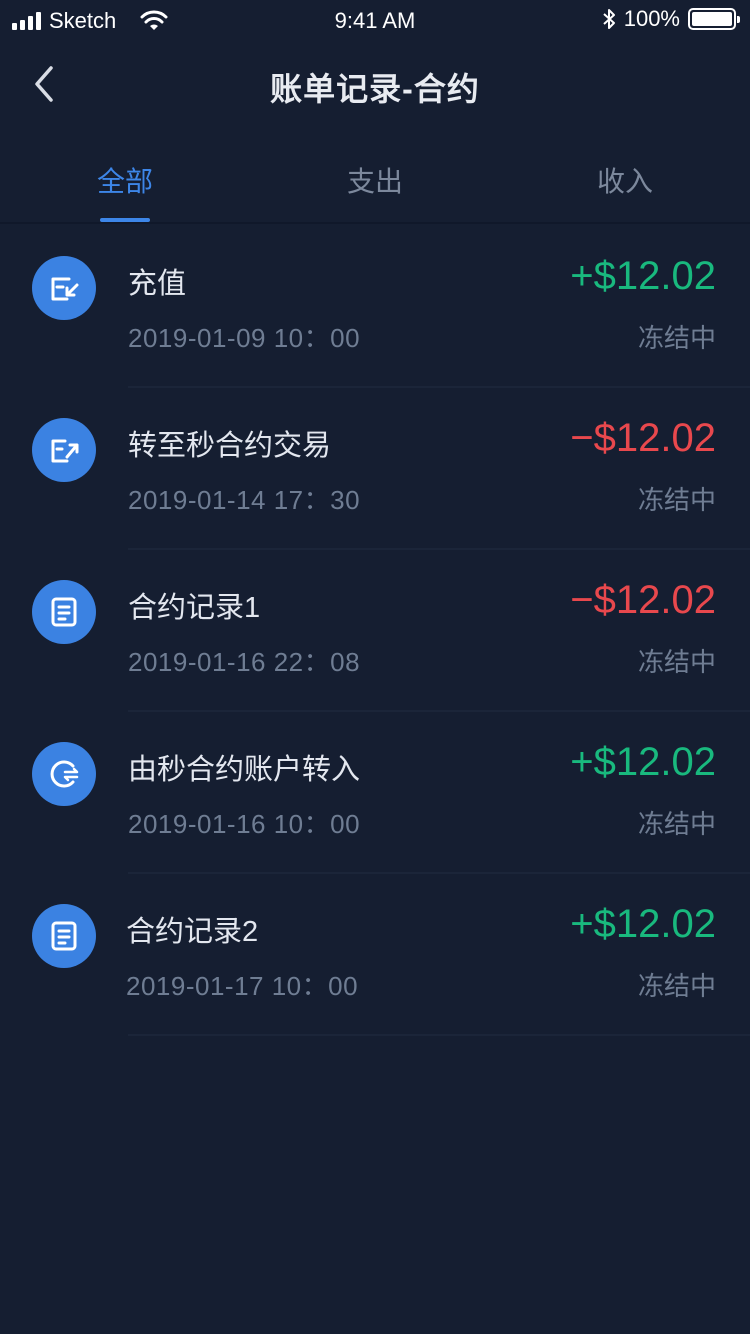 The width and height of the screenshot is (750, 1334). What do you see at coordinates (244, 824) in the screenshot?
I see `record-time: 2019-01-16 10：00` at bounding box center [244, 824].